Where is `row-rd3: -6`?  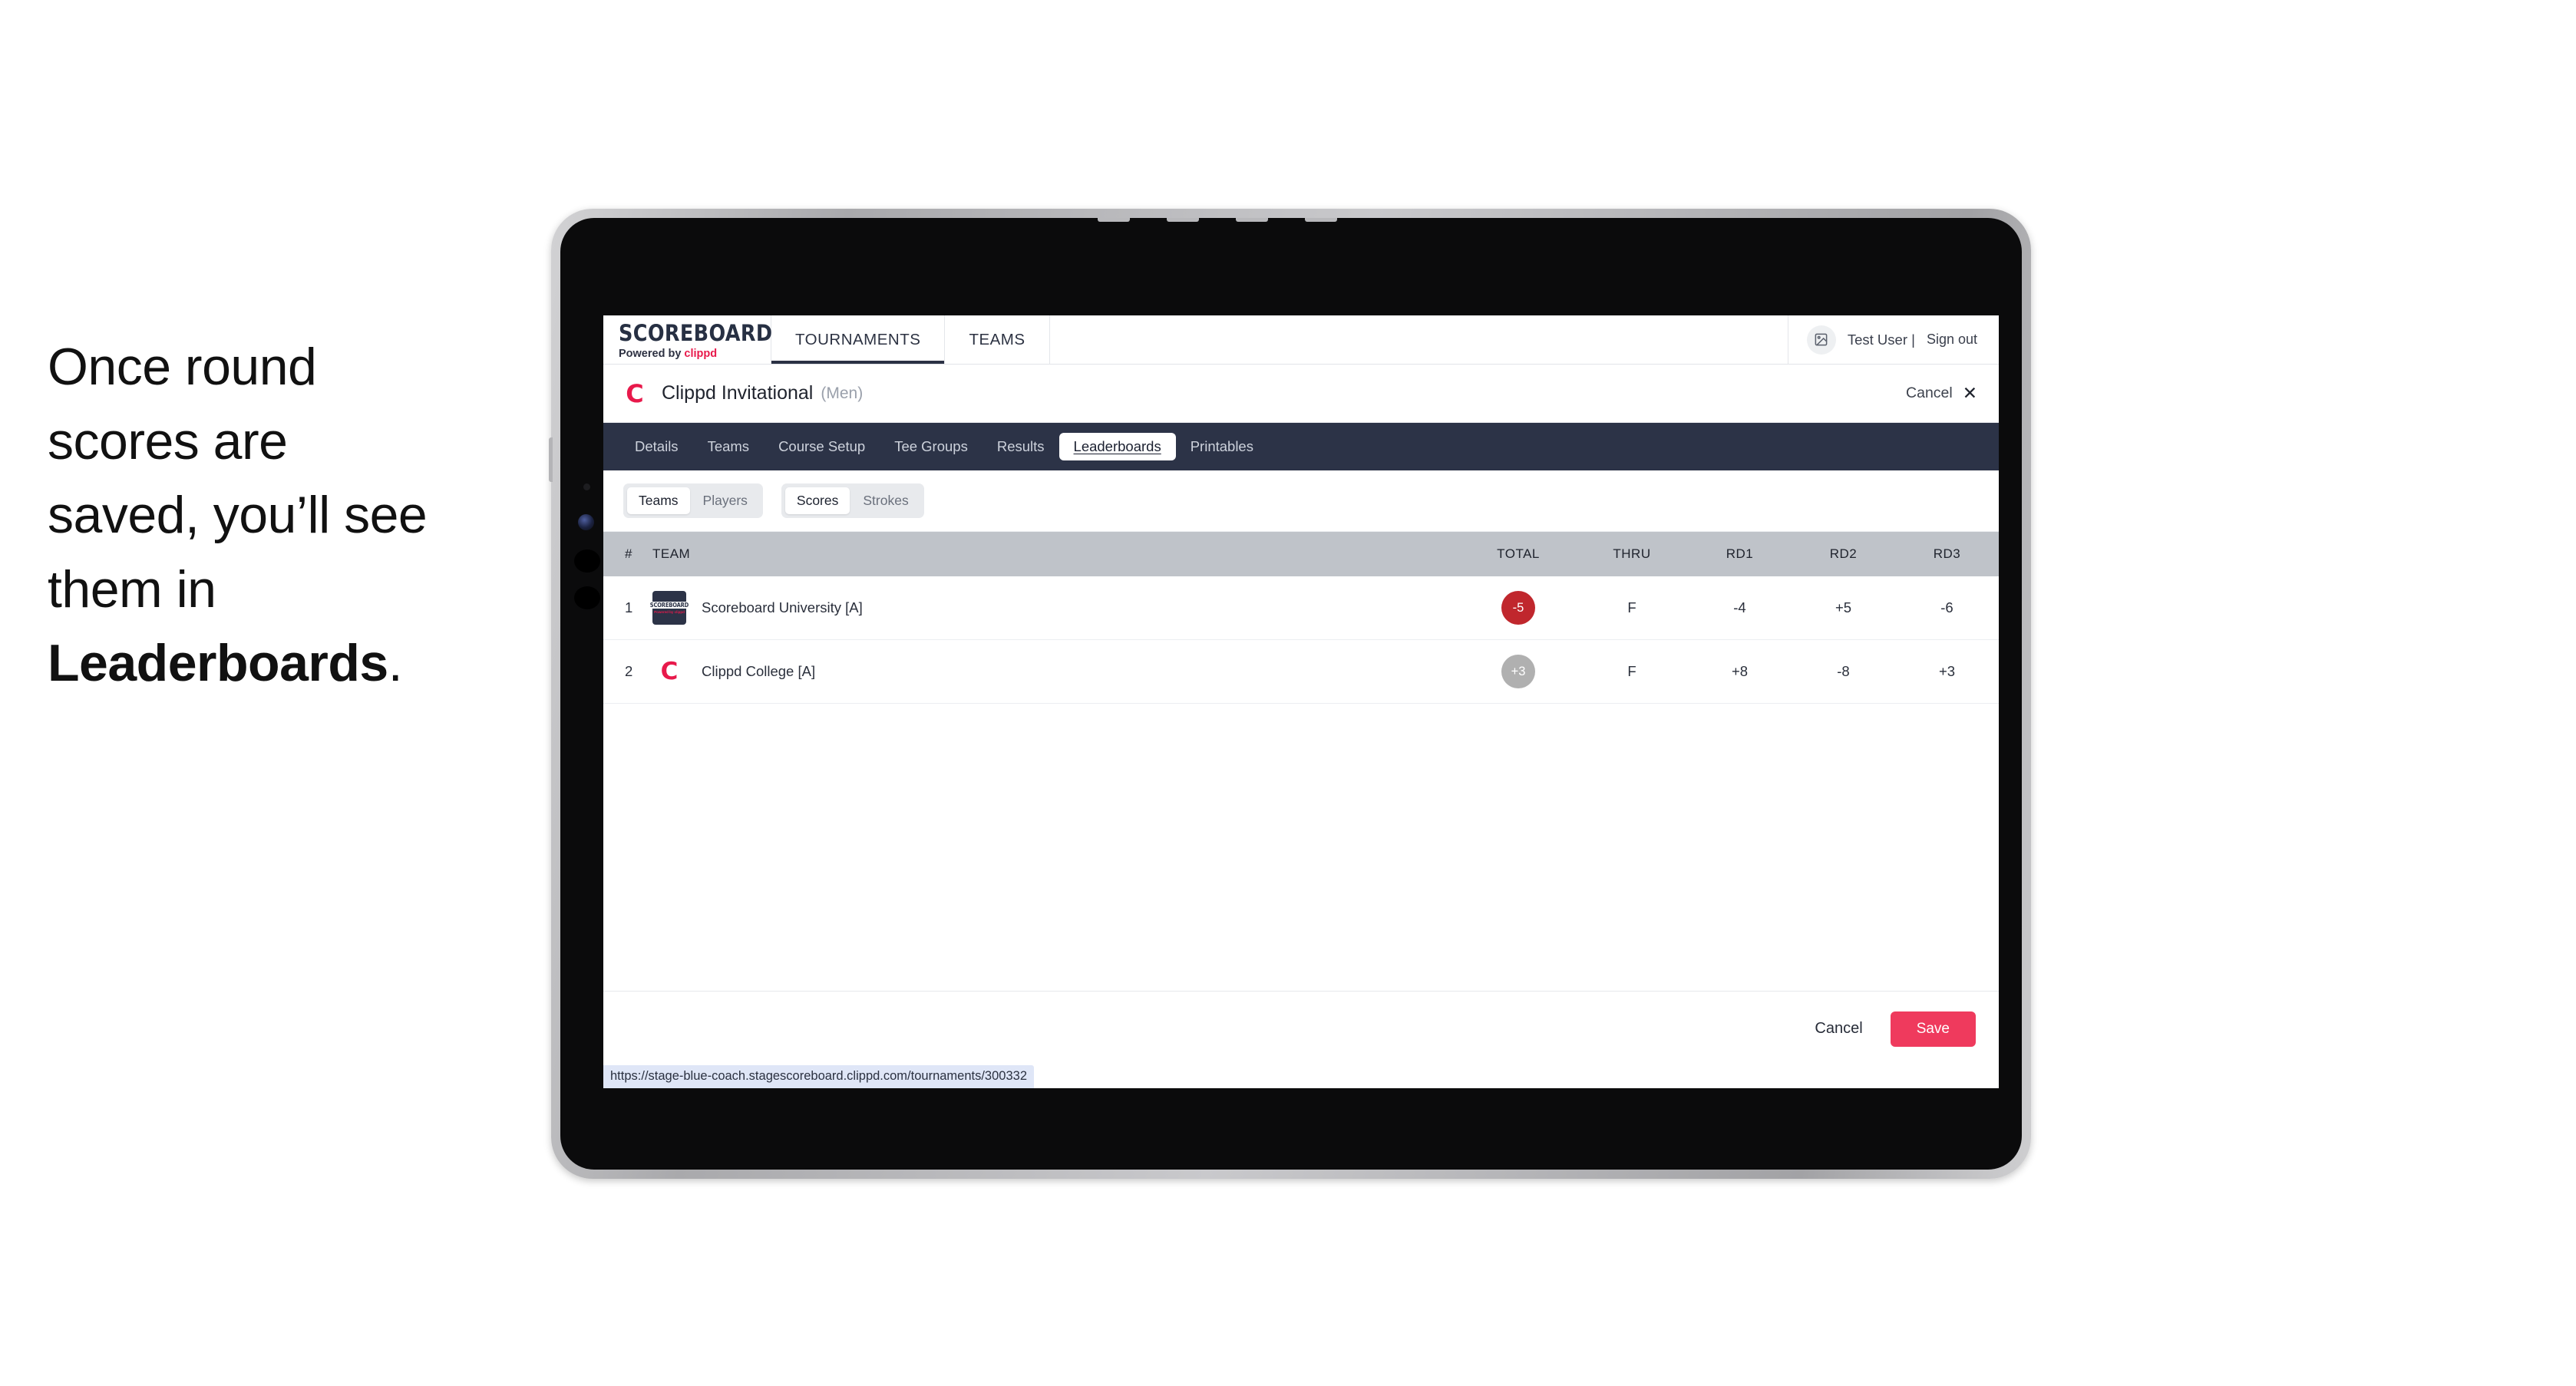 row-rd3: -6 is located at coordinates (1946, 607).